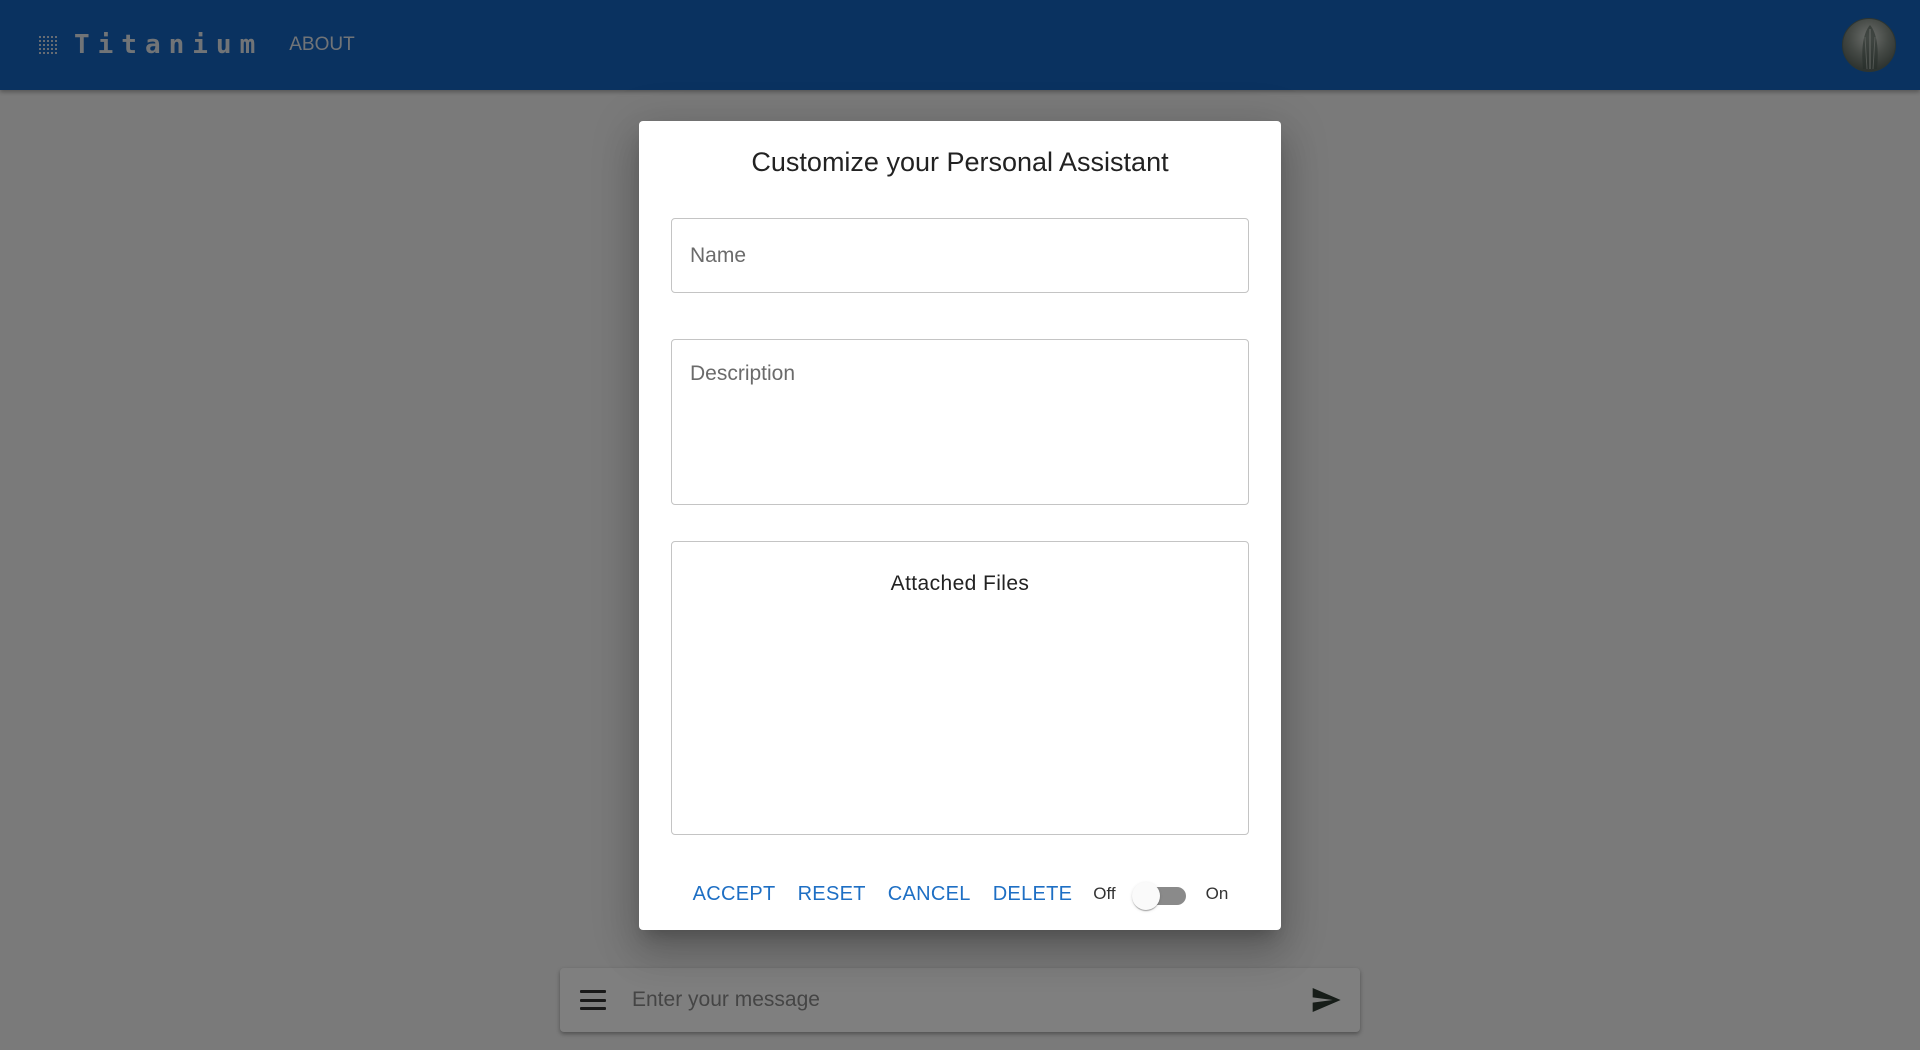  Describe the element at coordinates (1033, 894) in the screenshot. I see `delete-button: DELETE` at that location.